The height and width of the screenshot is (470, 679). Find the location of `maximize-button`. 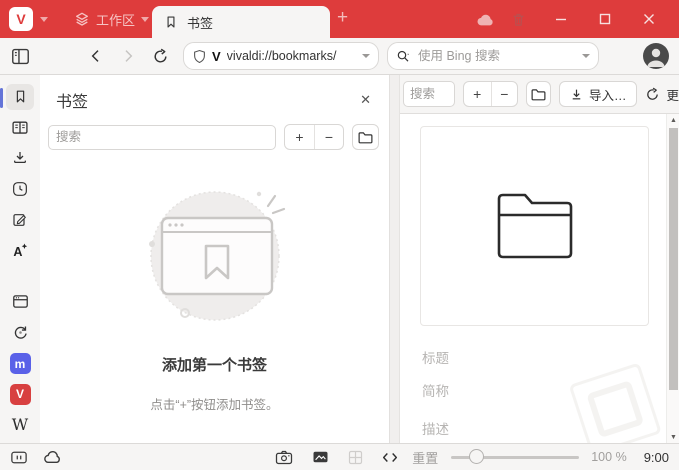

maximize-button is located at coordinates (605, 19).